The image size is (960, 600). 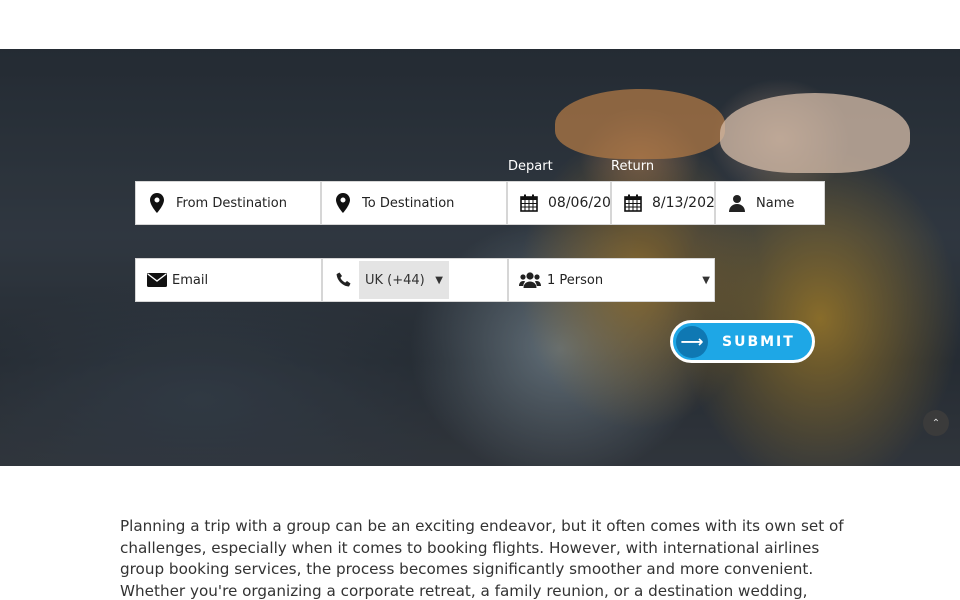 What do you see at coordinates (692, 341) in the screenshot?
I see `arrow-right-icon: ⟶` at bounding box center [692, 341].